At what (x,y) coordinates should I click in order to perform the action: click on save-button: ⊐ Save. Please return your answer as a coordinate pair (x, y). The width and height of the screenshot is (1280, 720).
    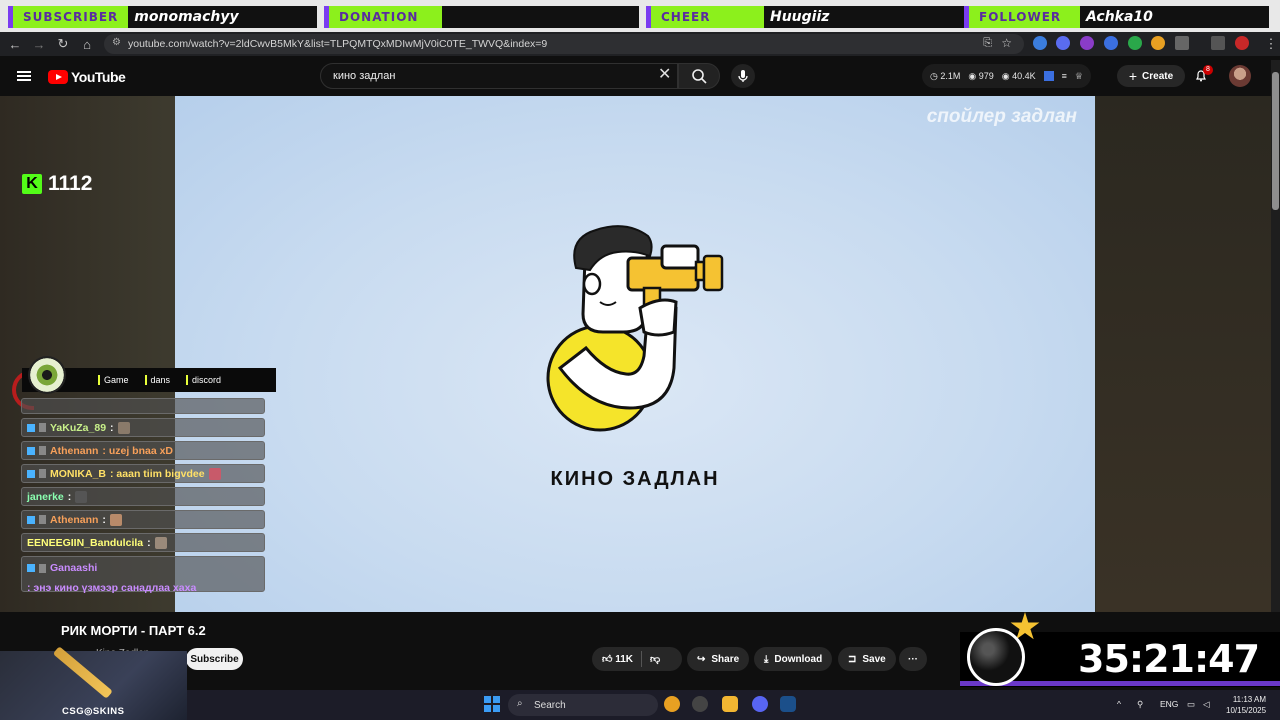
    Looking at the image, I should click on (867, 659).